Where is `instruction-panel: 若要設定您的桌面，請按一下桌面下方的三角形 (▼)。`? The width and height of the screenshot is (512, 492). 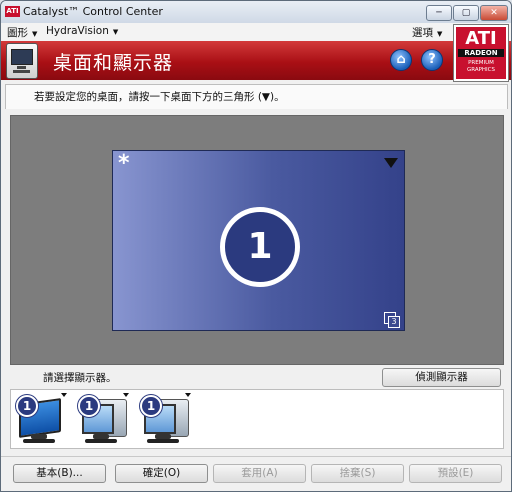 instruction-panel: 若要設定您的桌面，請按一下桌面下方的三角形 (▼)。 is located at coordinates (256, 96).